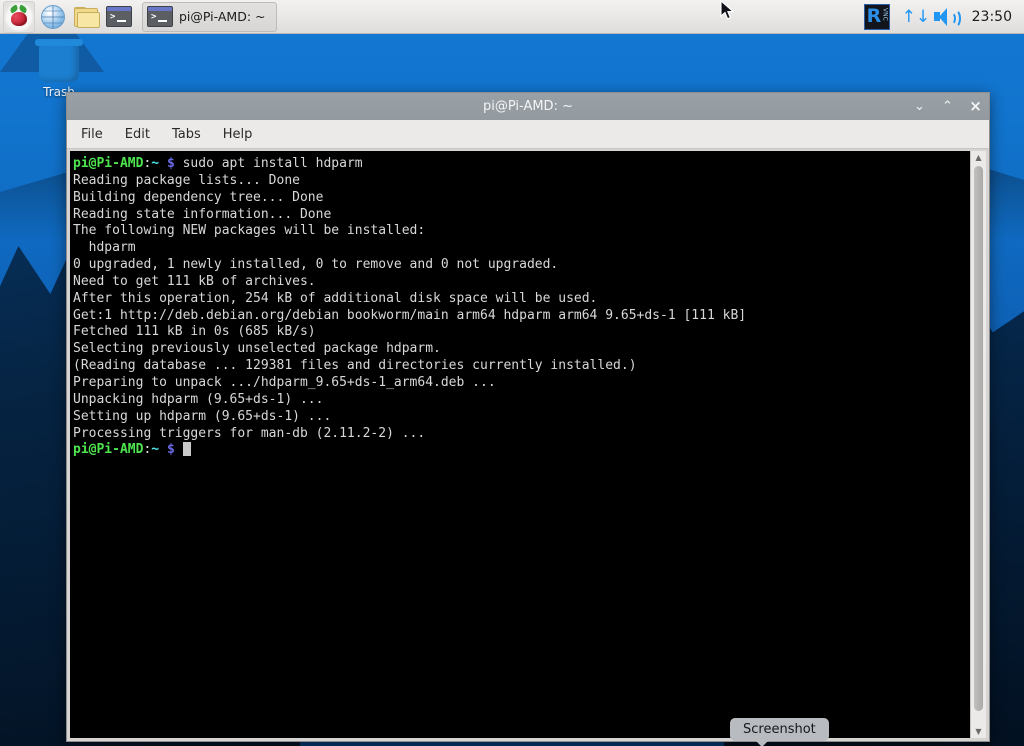 The height and width of the screenshot is (746, 1024). I want to click on terminal-output-line: Need to get 111 kB of archives., so click(194, 281).